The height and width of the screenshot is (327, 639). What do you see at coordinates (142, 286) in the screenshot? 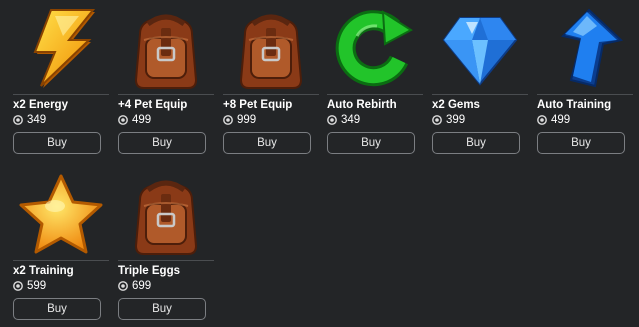
I see `item-price-value: 699` at bounding box center [142, 286].